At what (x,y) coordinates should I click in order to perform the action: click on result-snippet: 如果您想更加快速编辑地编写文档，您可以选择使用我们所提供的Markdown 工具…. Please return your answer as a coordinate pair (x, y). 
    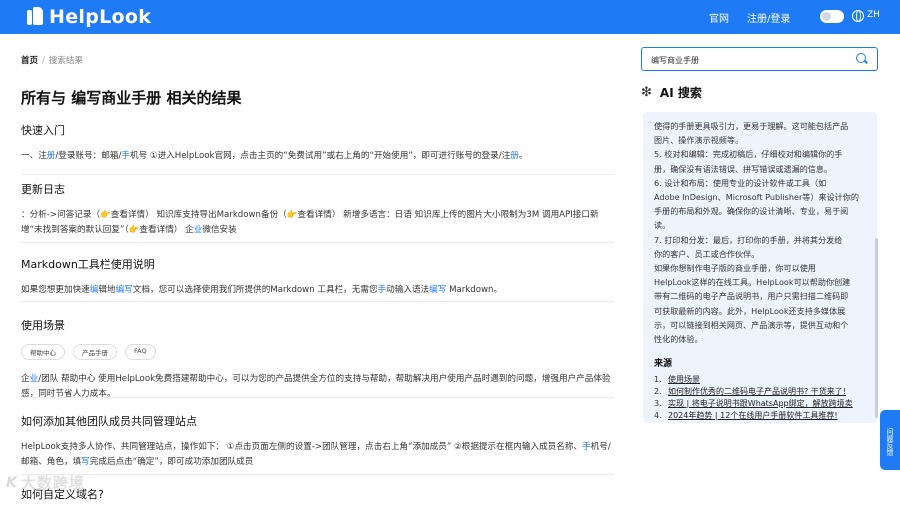
    Looking at the image, I should click on (317, 290).